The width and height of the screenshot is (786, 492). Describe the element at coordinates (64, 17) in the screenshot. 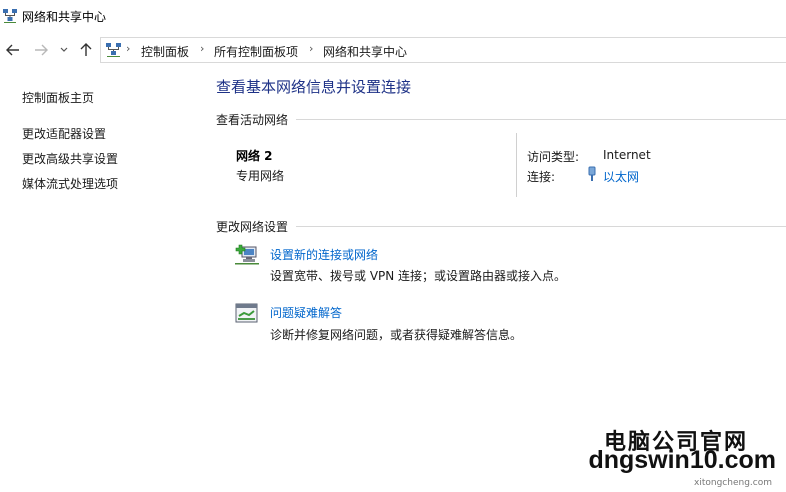

I see `window-title: 网络和共享中心` at that location.